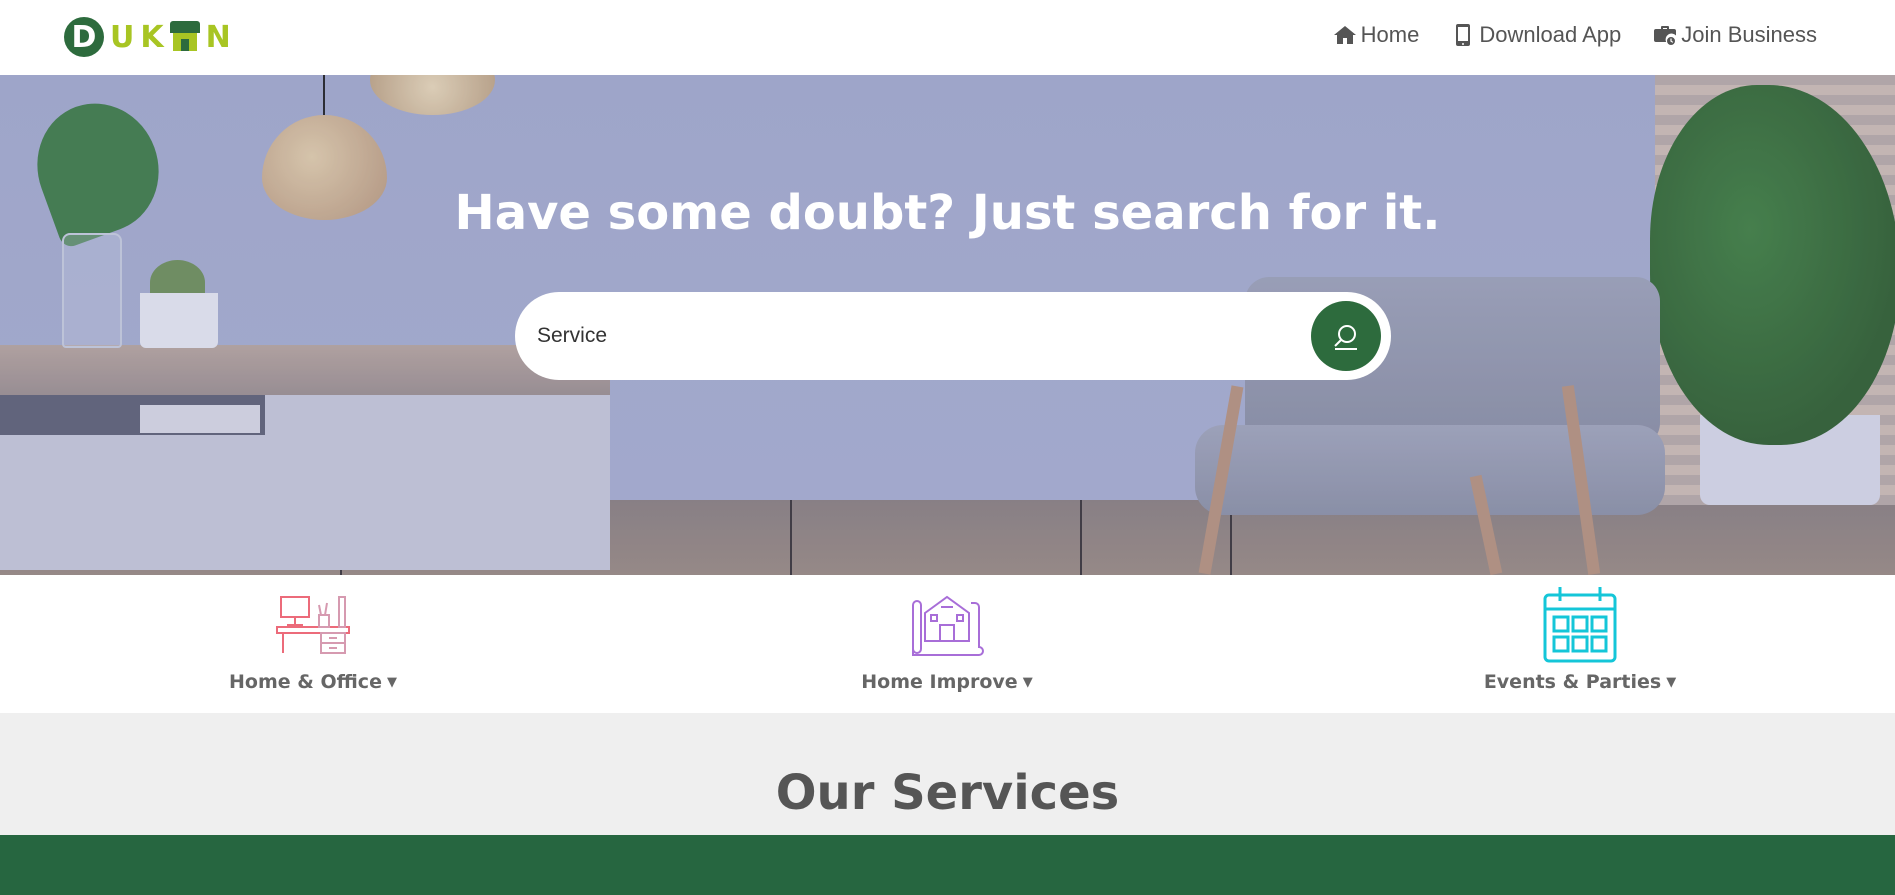 The width and height of the screenshot is (1895, 895). I want to click on services-title: Our Services, so click(947, 793).